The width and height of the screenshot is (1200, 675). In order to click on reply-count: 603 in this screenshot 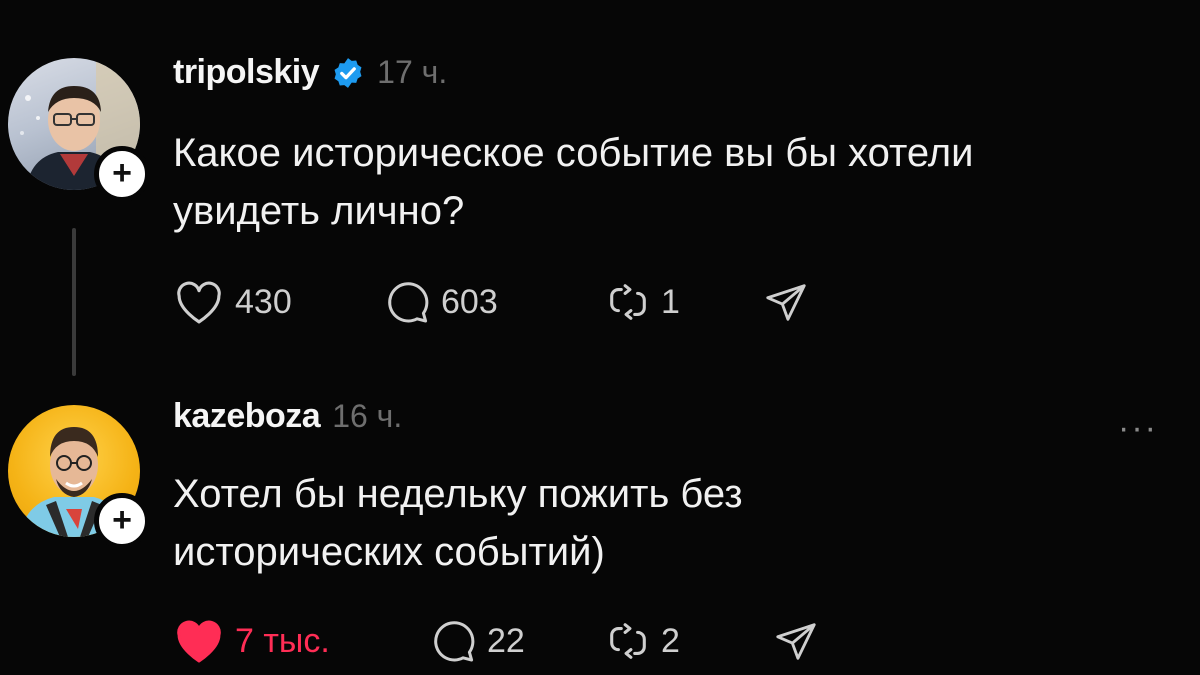, I will do `click(469, 301)`.